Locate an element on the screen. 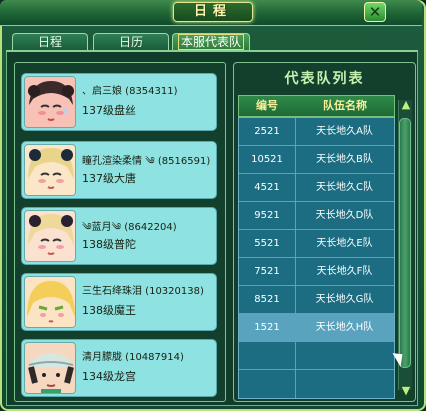  tab-schedule: 日程 is located at coordinates (50, 42).